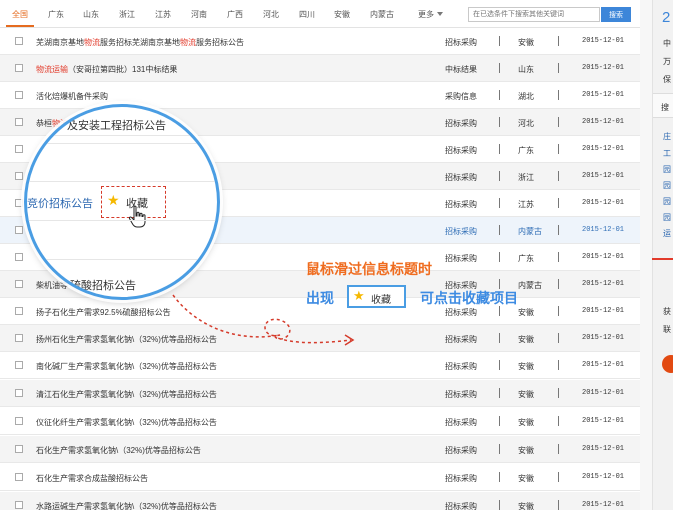 This screenshot has width=673, height=510. I want to click on tab-region: 安徽, so click(342, 14).